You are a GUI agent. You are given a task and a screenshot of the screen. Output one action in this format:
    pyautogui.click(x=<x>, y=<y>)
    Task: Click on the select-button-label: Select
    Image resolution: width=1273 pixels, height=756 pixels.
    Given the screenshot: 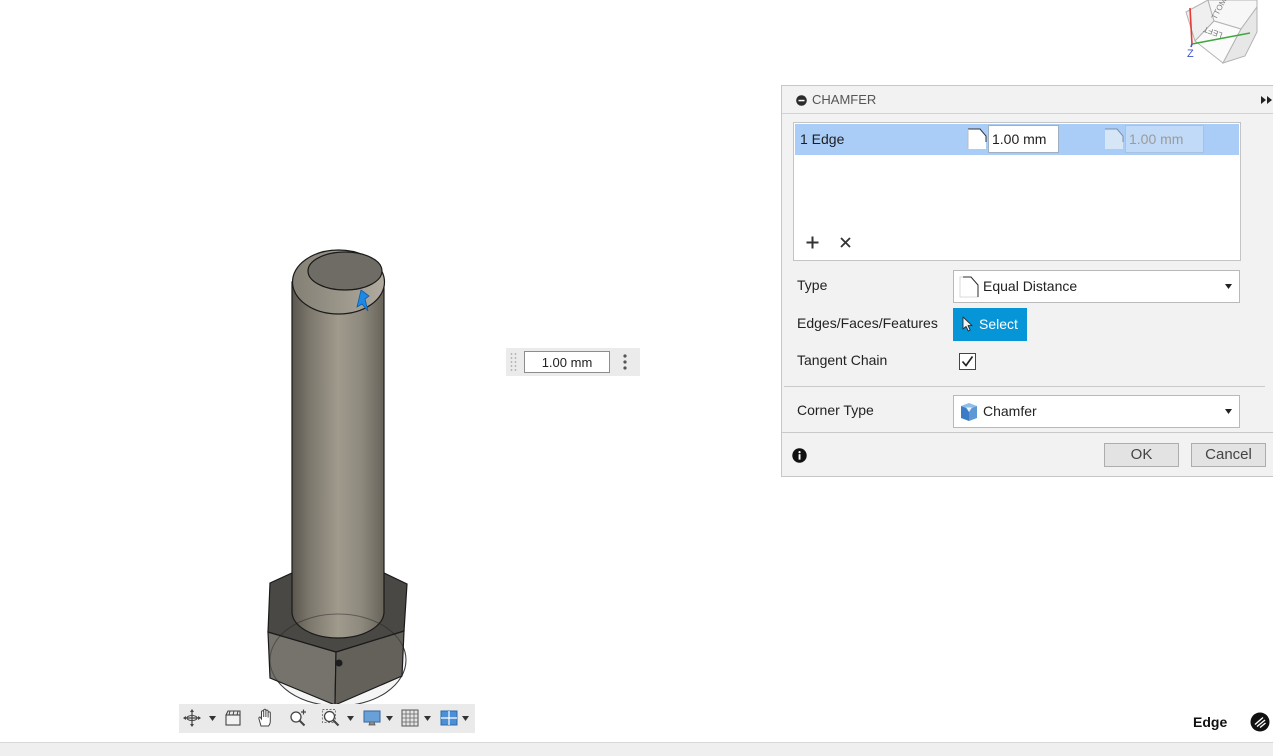 What is the action you would take?
    pyautogui.click(x=998, y=324)
    